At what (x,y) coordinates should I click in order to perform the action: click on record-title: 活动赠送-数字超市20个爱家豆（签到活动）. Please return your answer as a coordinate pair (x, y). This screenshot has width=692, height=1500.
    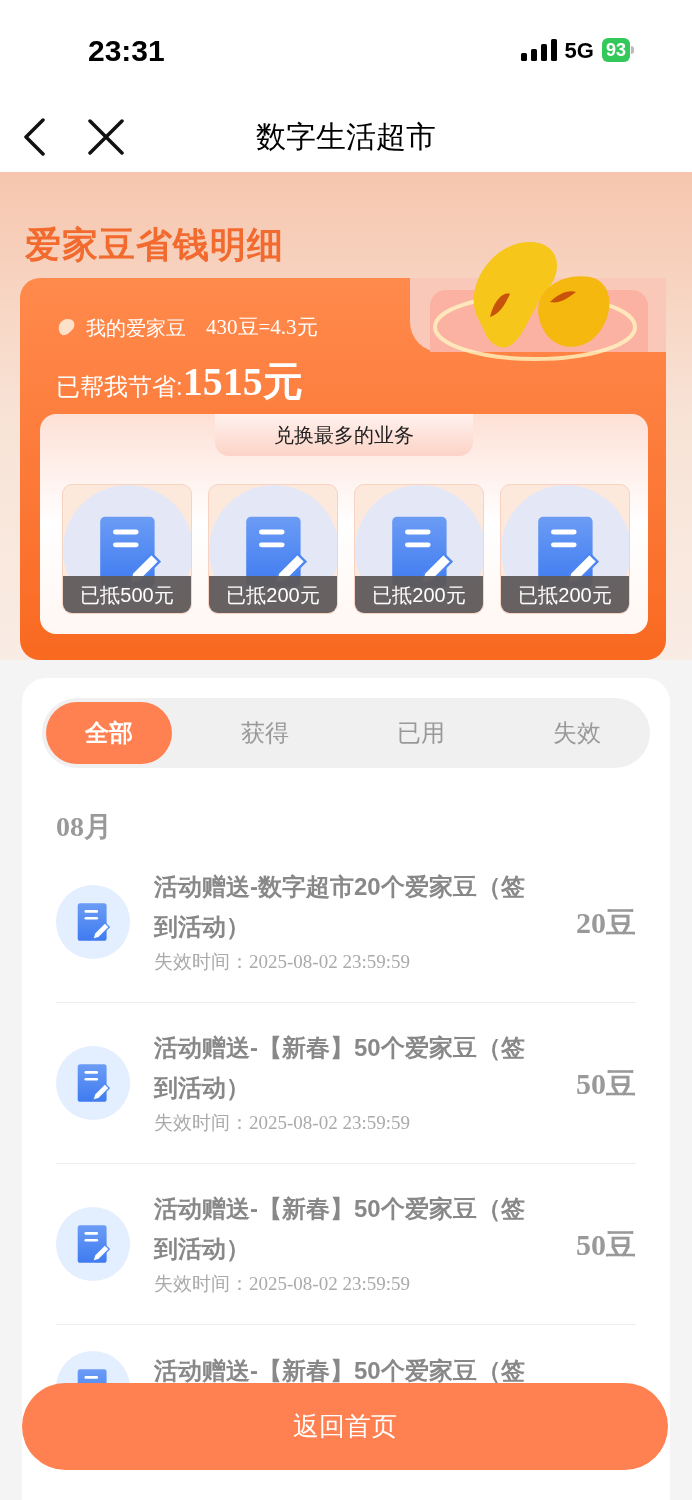
    Looking at the image, I should click on (340, 907).